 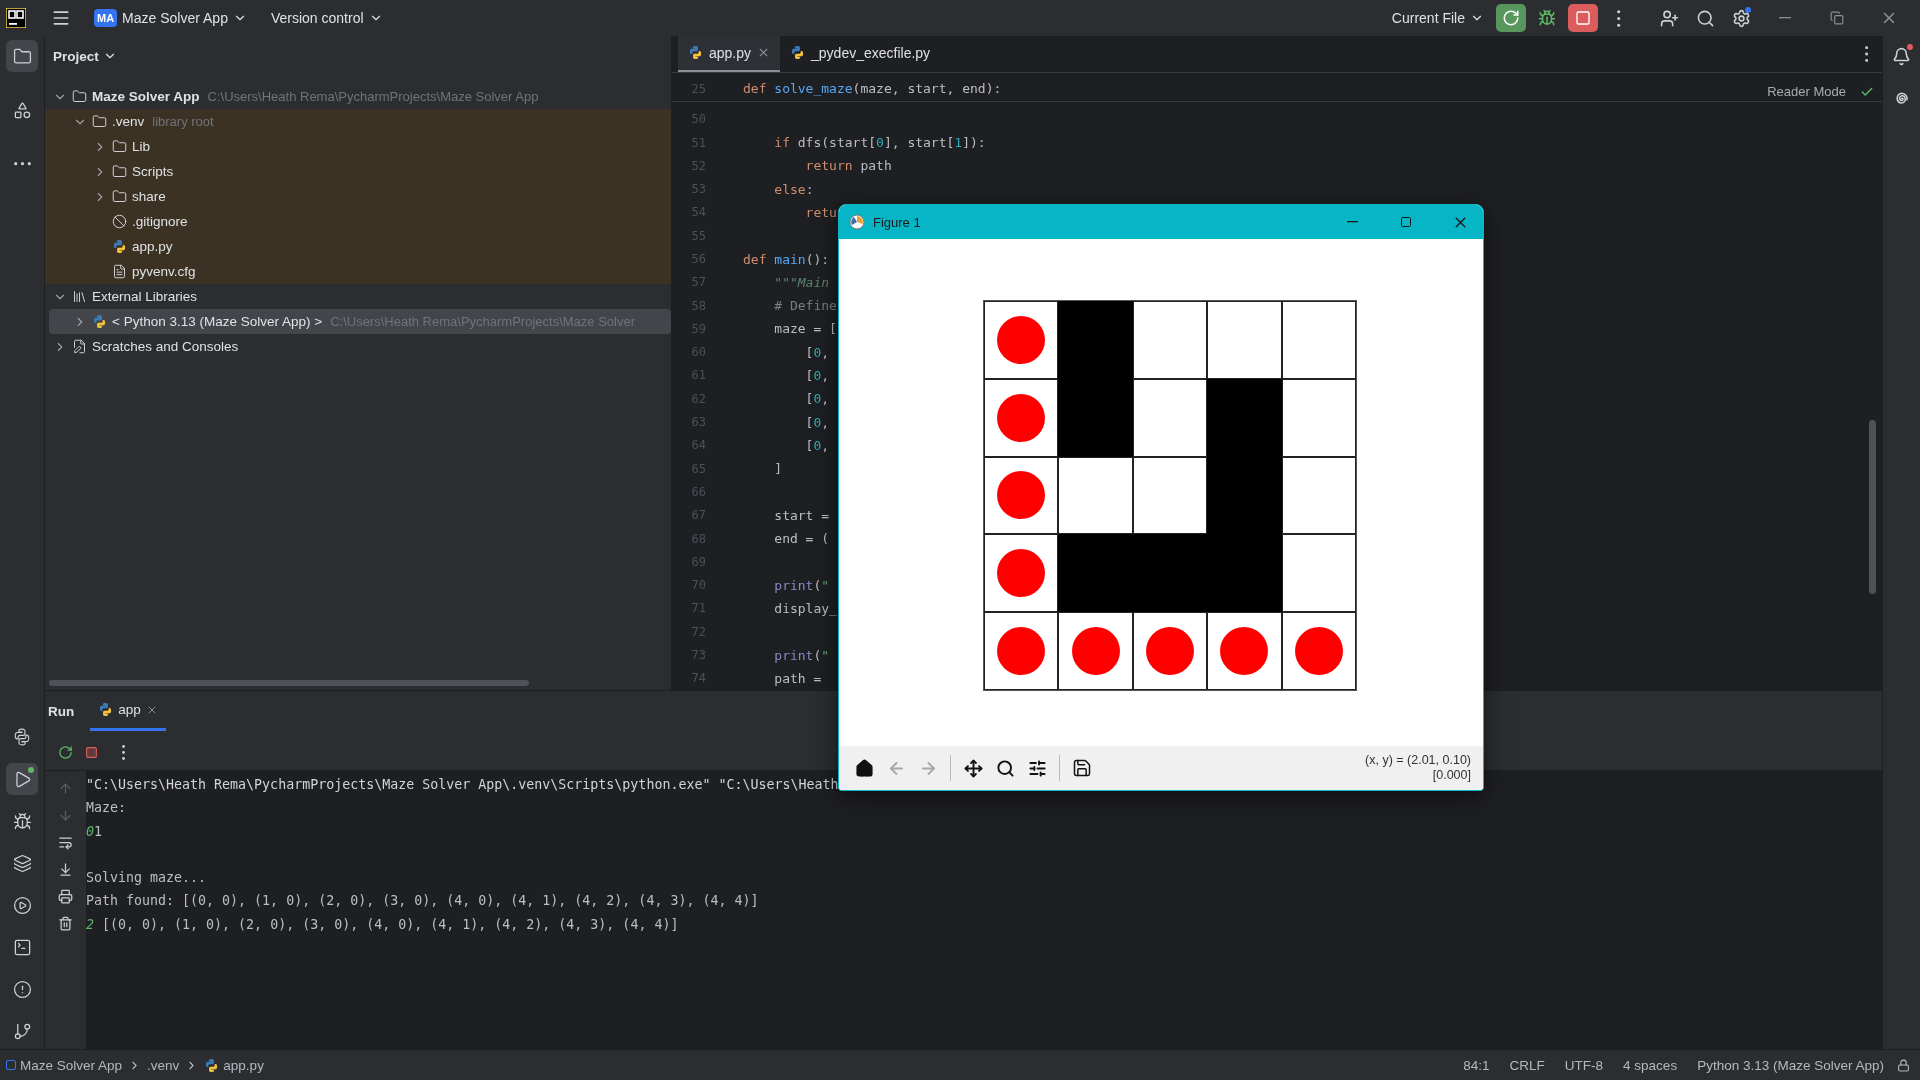 What do you see at coordinates (805, 329) in the screenshot?
I see `code-line: maze = [` at bounding box center [805, 329].